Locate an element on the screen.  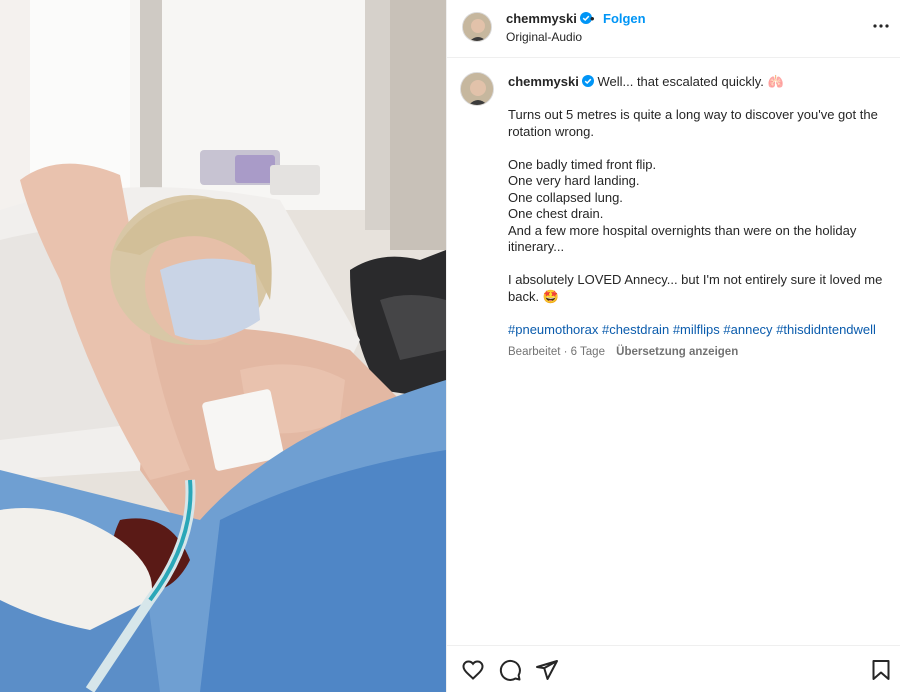
heart-icon is located at coordinates (473, 670).